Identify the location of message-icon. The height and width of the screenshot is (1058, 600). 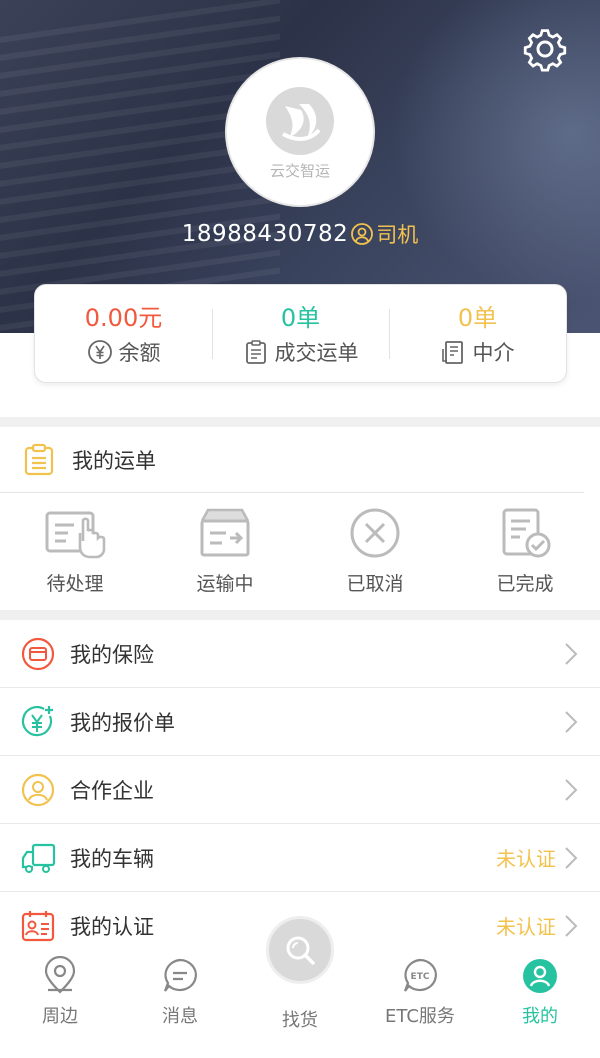
(180, 975).